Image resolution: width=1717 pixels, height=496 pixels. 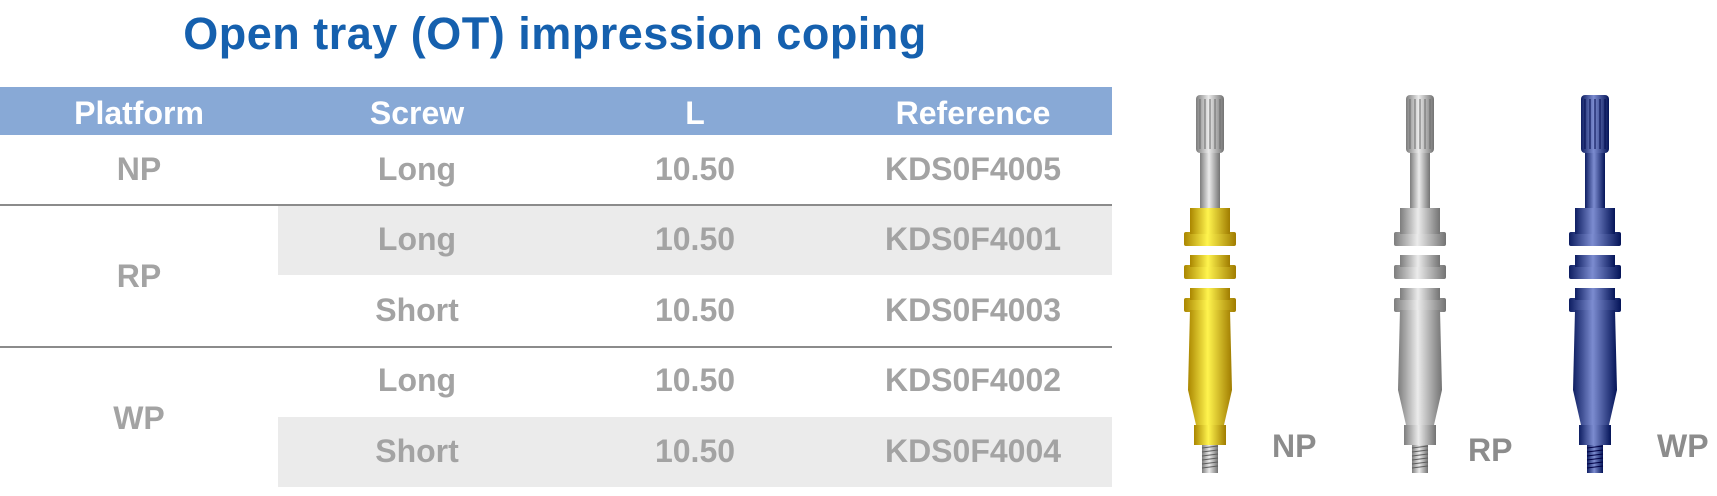 What do you see at coordinates (556, 452) in the screenshot?
I see `table-row: Short 10.50 KDS0F4004` at bounding box center [556, 452].